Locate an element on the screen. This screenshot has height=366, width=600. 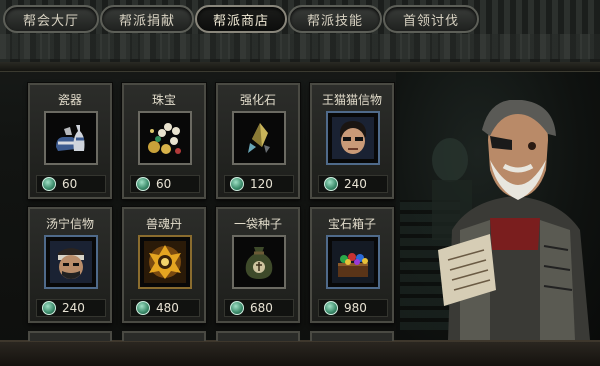
price-tag: 680 is located at coordinates (259, 308).